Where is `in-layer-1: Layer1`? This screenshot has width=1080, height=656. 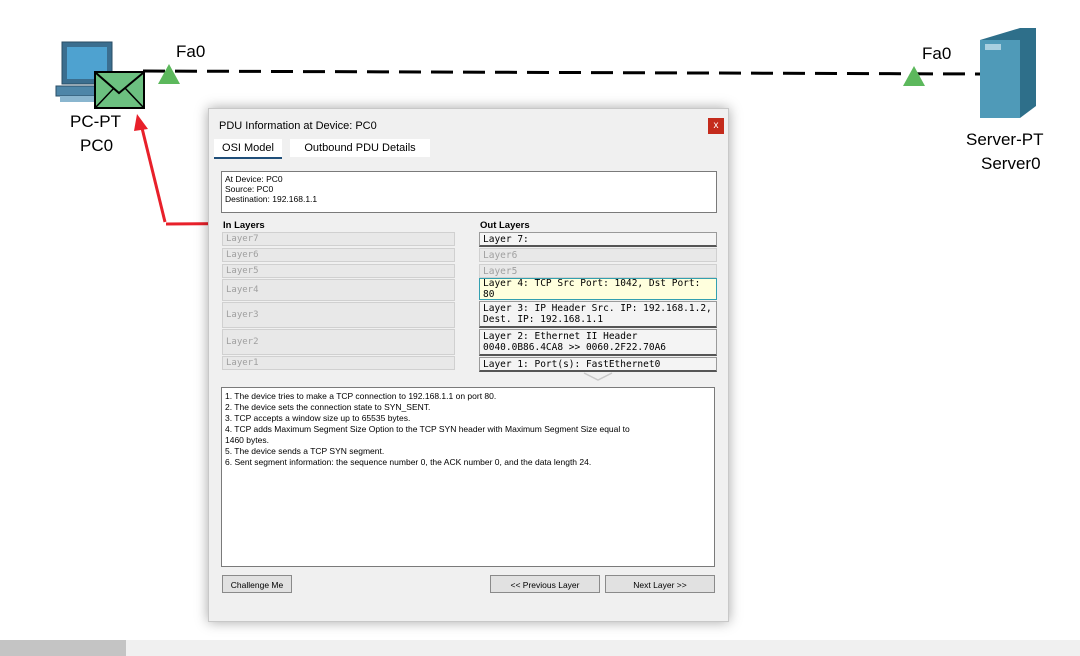 in-layer-1: Layer1 is located at coordinates (338, 363).